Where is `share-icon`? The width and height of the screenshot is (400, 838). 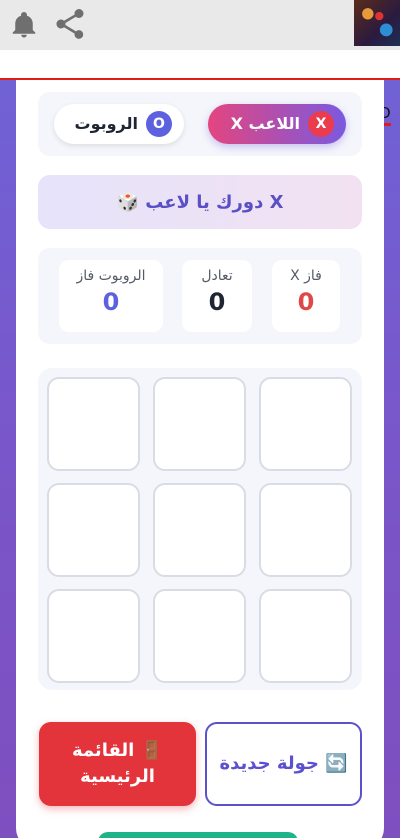 share-icon is located at coordinates (70, 24).